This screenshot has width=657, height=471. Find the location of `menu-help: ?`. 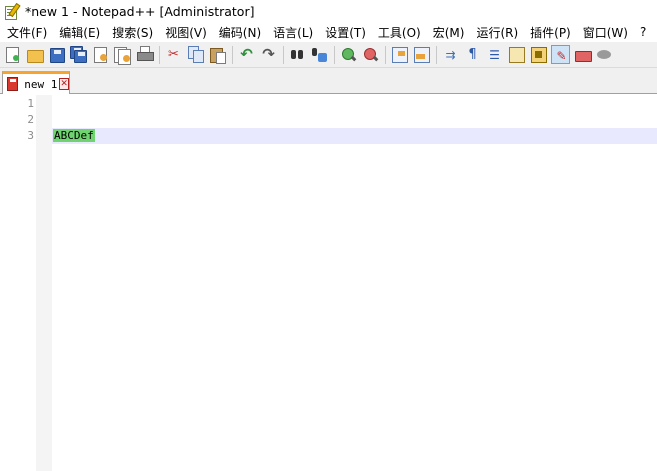

menu-help: ? is located at coordinates (643, 32).